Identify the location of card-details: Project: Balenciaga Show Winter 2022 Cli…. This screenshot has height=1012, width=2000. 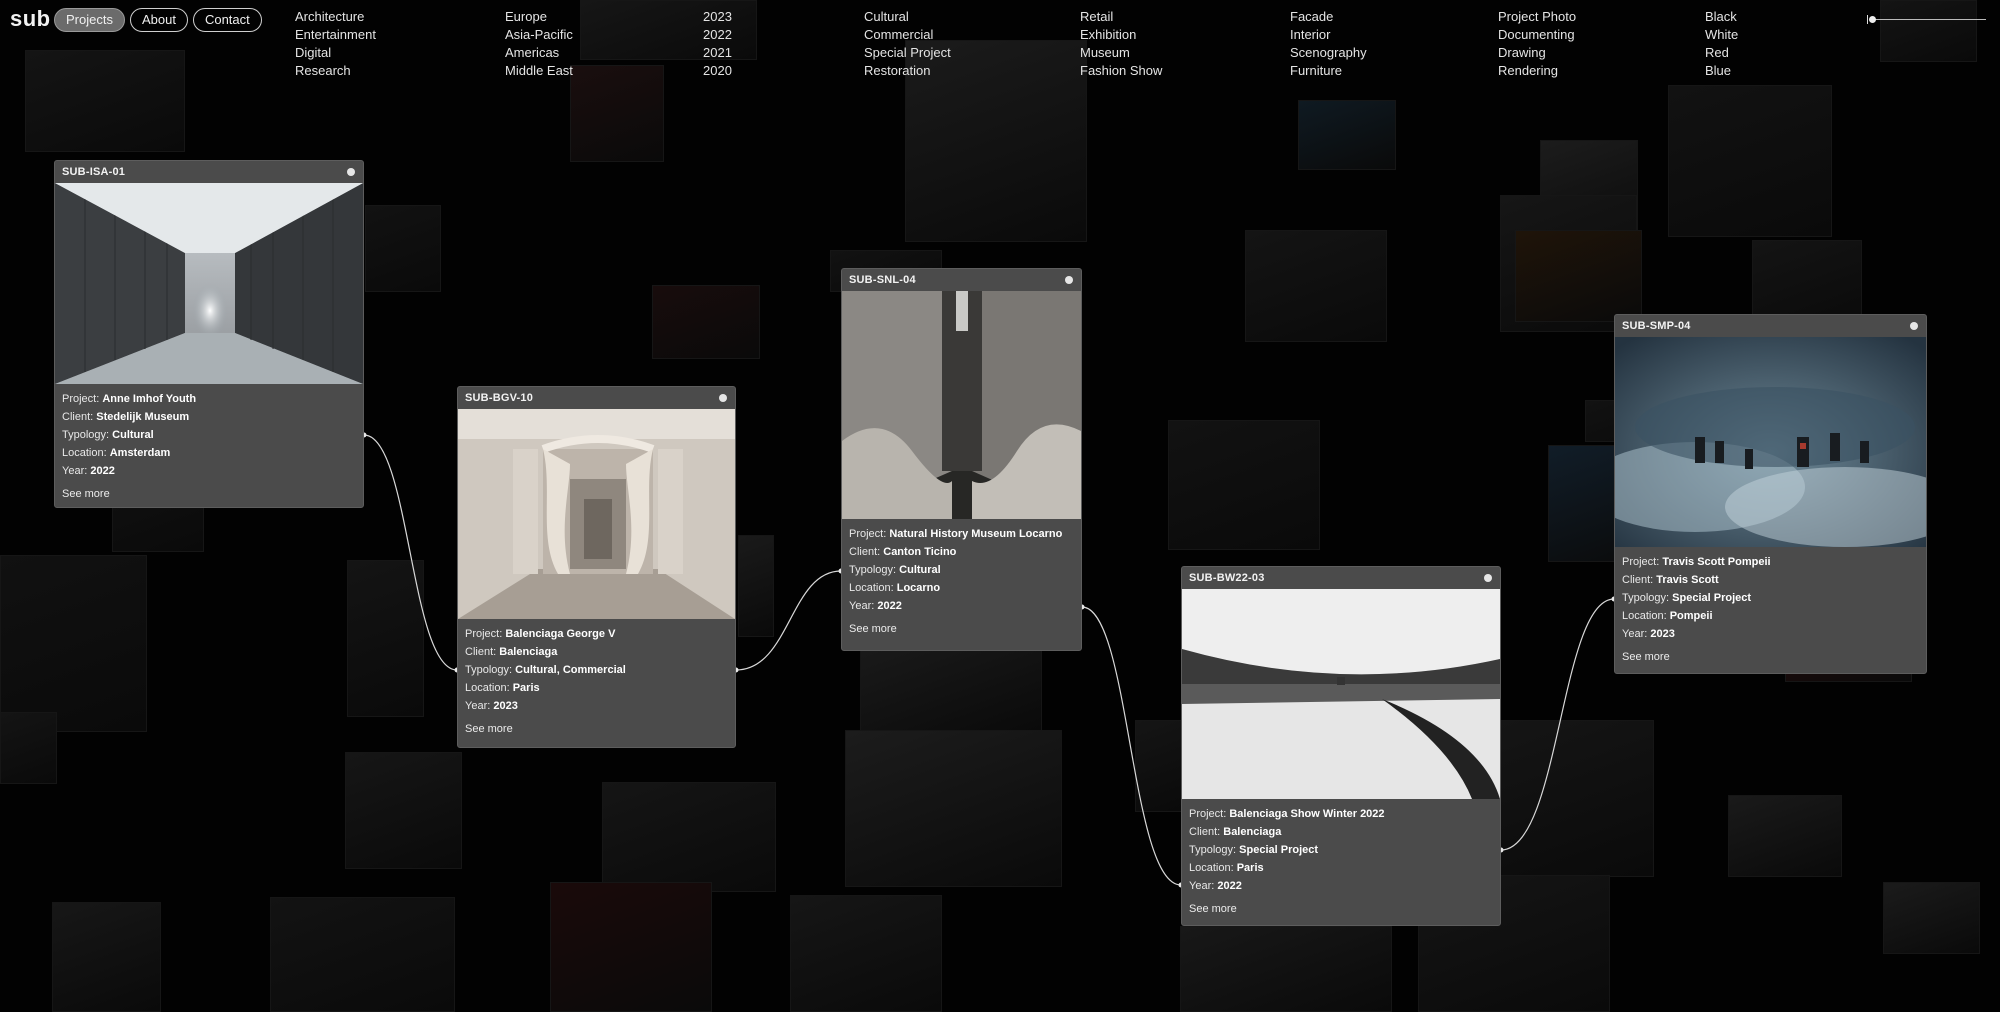
(1341, 847).